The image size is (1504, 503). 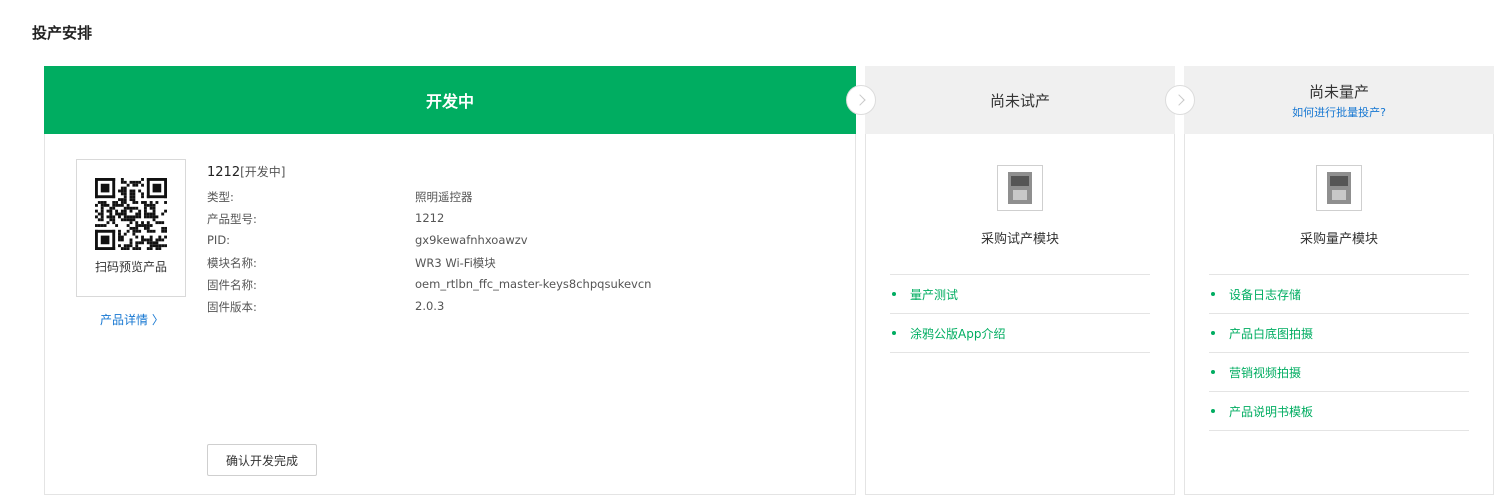 I want to click on confirm-development-button: 确认开发完成, so click(x=262, y=460).